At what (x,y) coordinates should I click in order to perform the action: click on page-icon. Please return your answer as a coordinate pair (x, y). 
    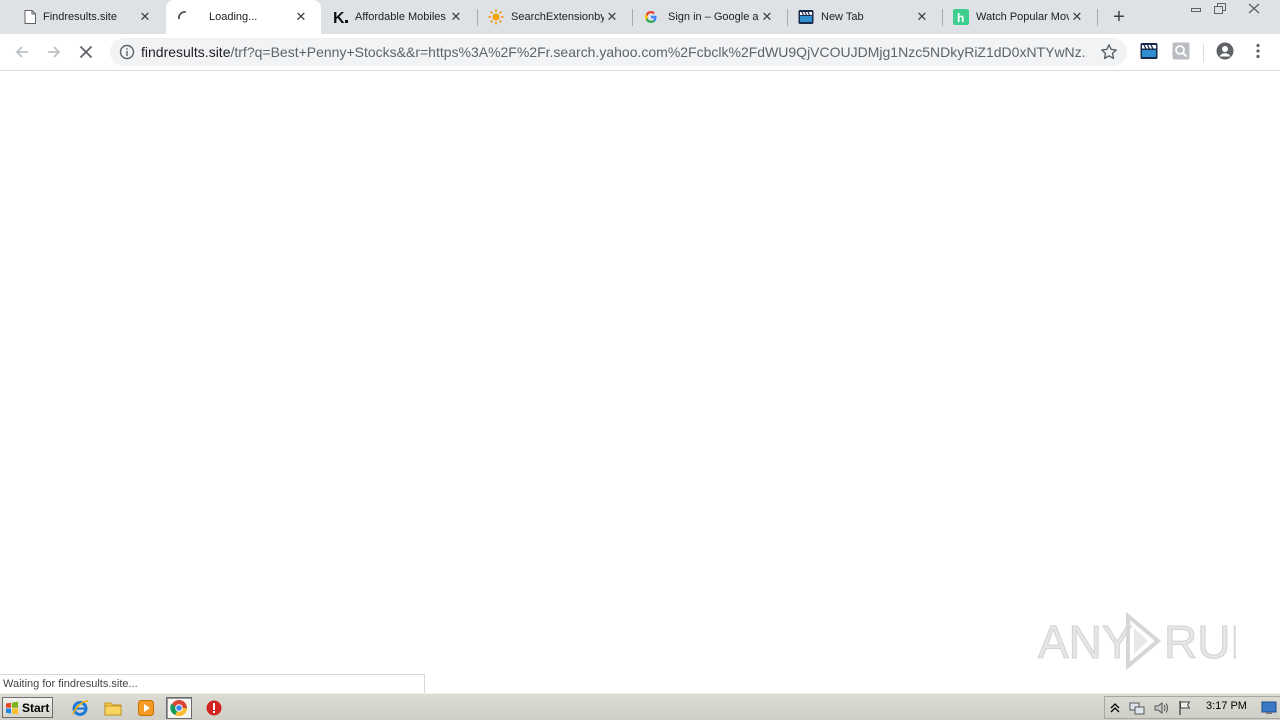
    Looking at the image, I should click on (30, 17).